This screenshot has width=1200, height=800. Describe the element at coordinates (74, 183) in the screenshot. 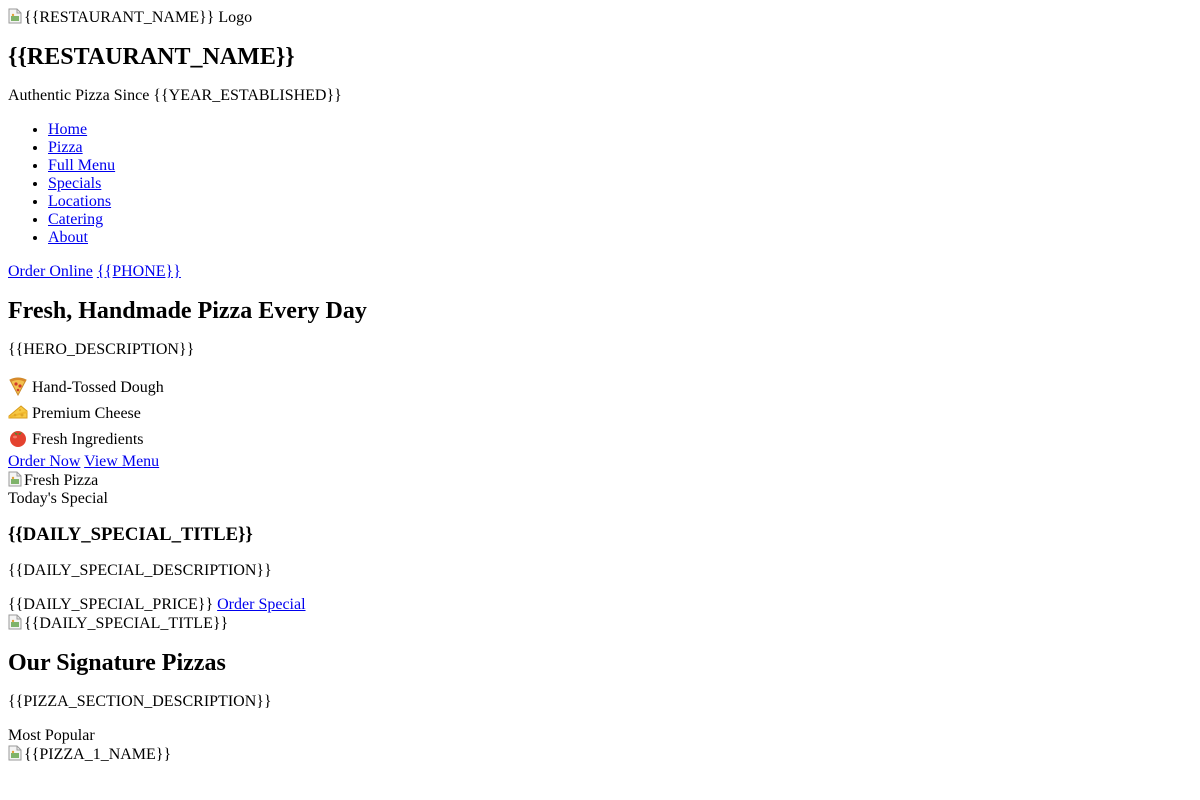

I see `nav-link-specials: Specials` at that location.